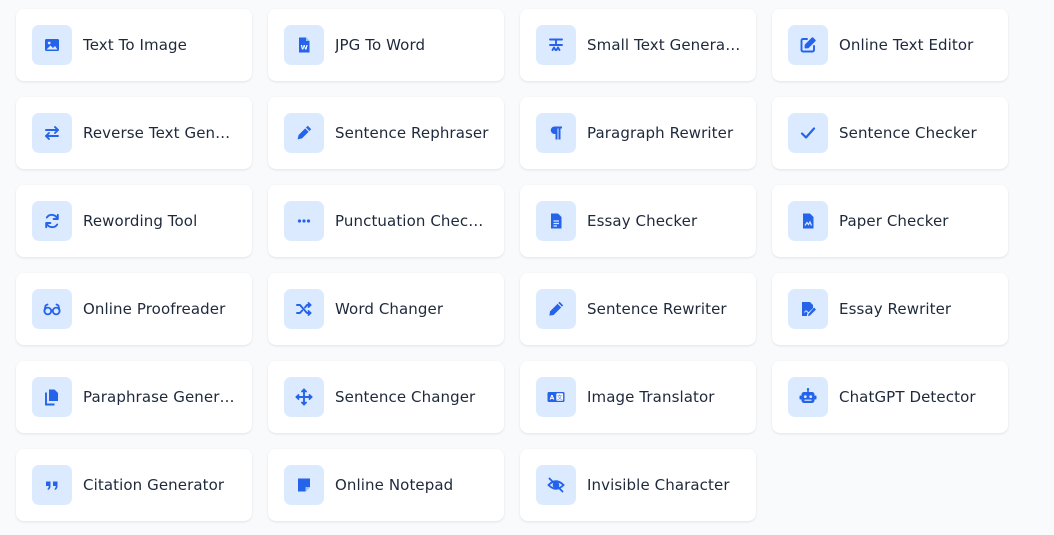 The width and height of the screenshot is (1054, 535). I want to click on svg-text: W, so click(304, 48).